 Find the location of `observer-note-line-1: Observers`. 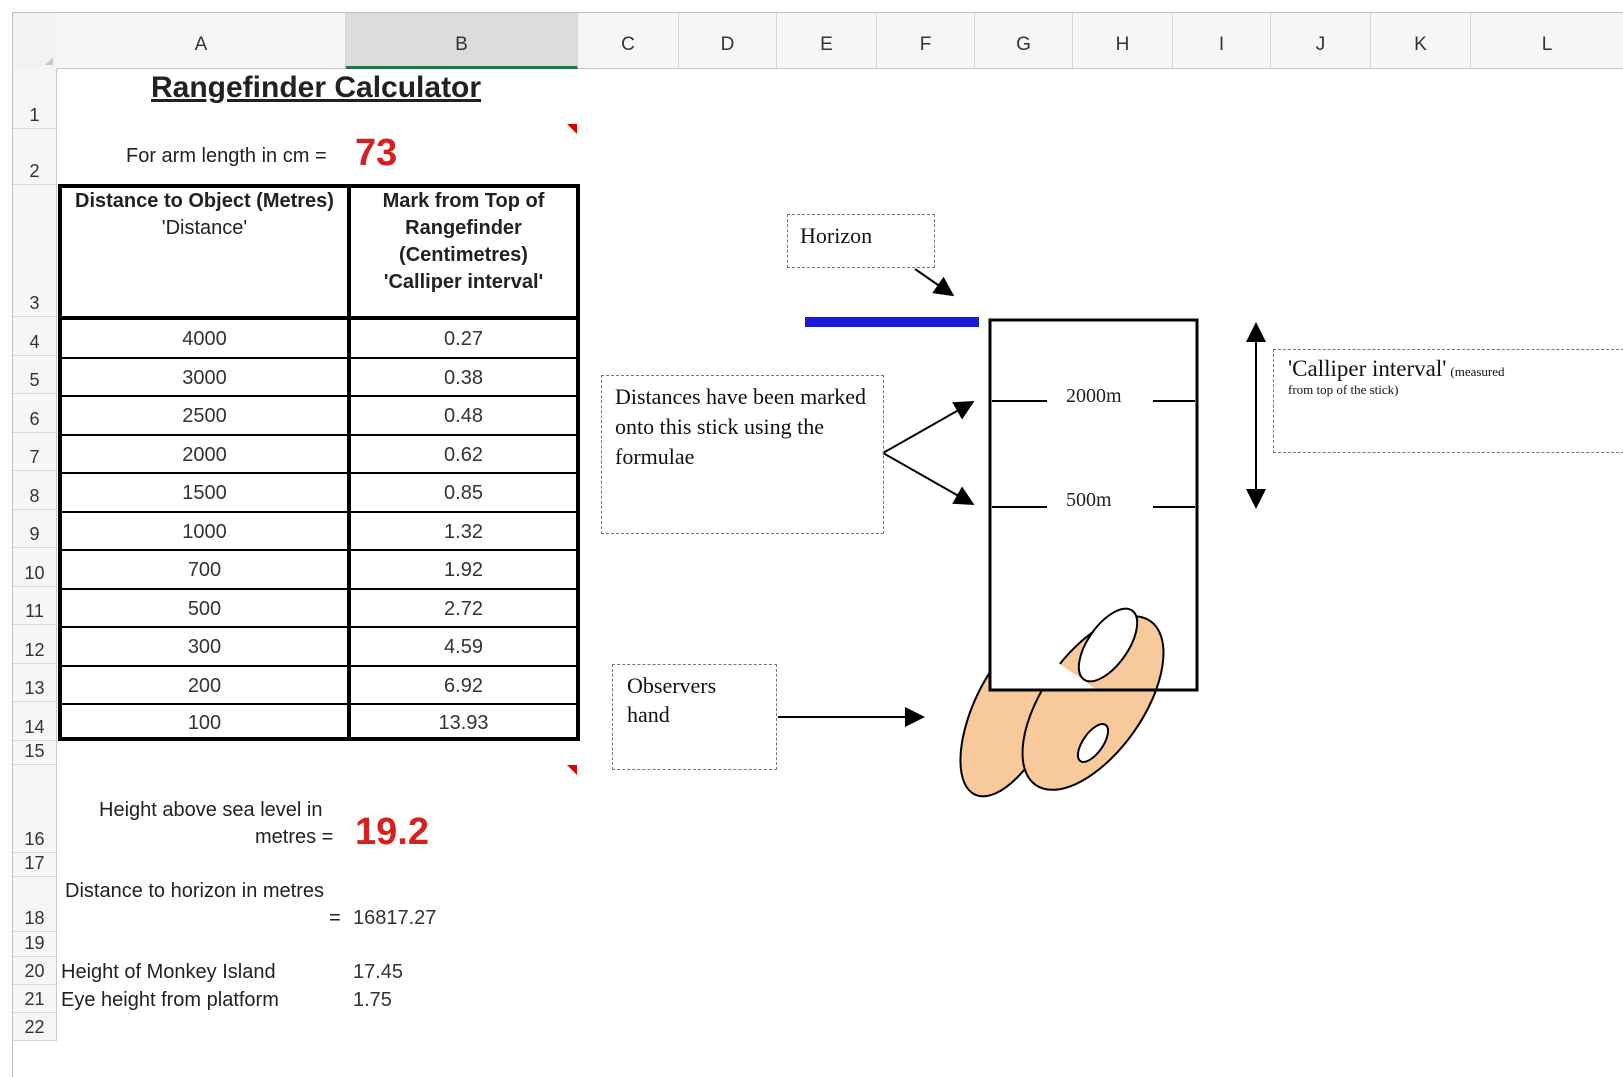

observer-note-line-1: Observers is located at coordinates (672, 685).